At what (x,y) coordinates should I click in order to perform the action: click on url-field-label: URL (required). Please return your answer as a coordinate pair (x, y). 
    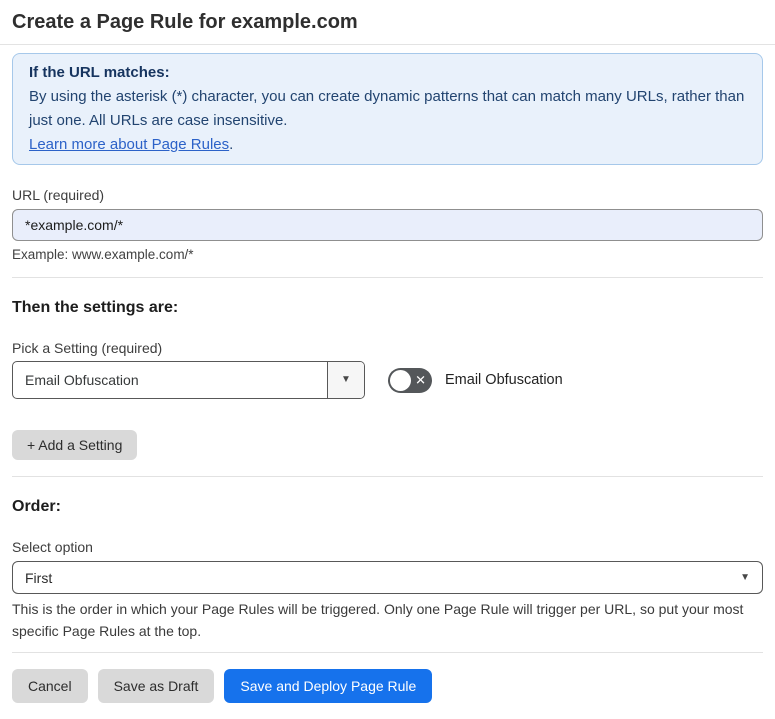
    Looking at the image, I should click on (58, 195).